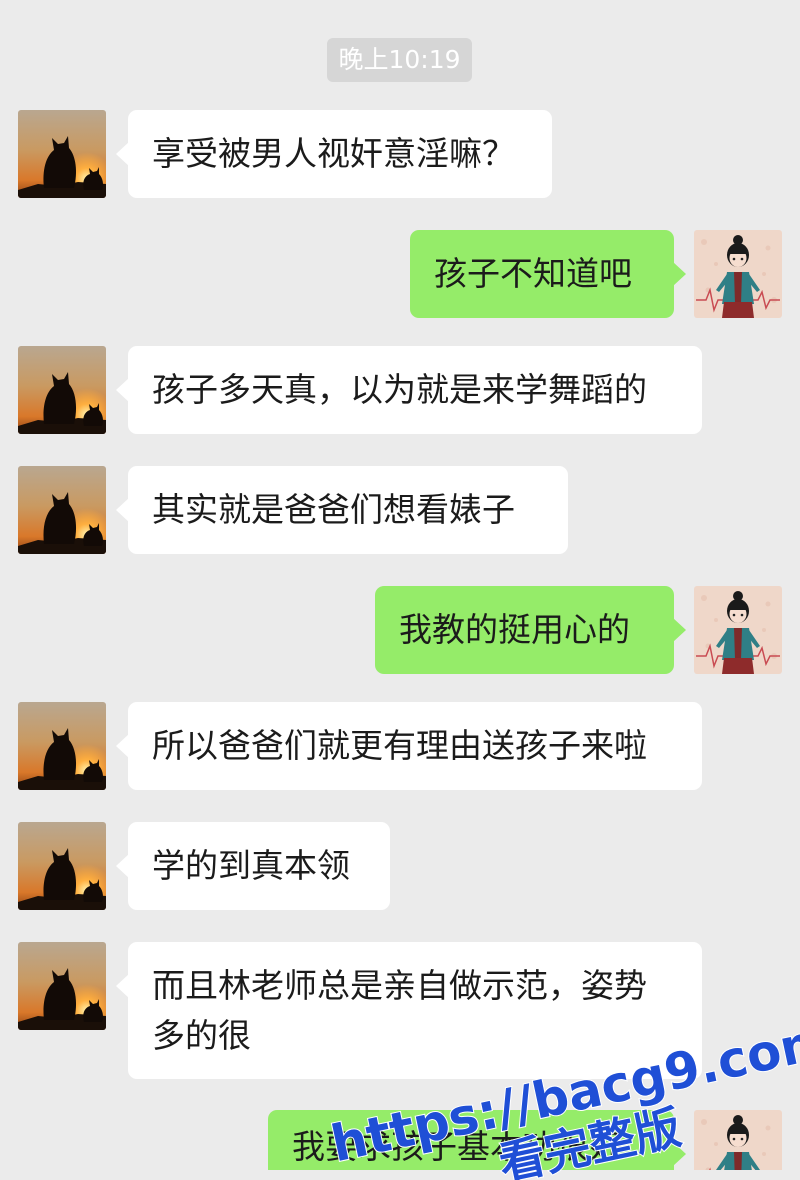  Describe the element at coordinates (400, 866) in the screenshot. I see `message-row: 学的到真本领` at that location.